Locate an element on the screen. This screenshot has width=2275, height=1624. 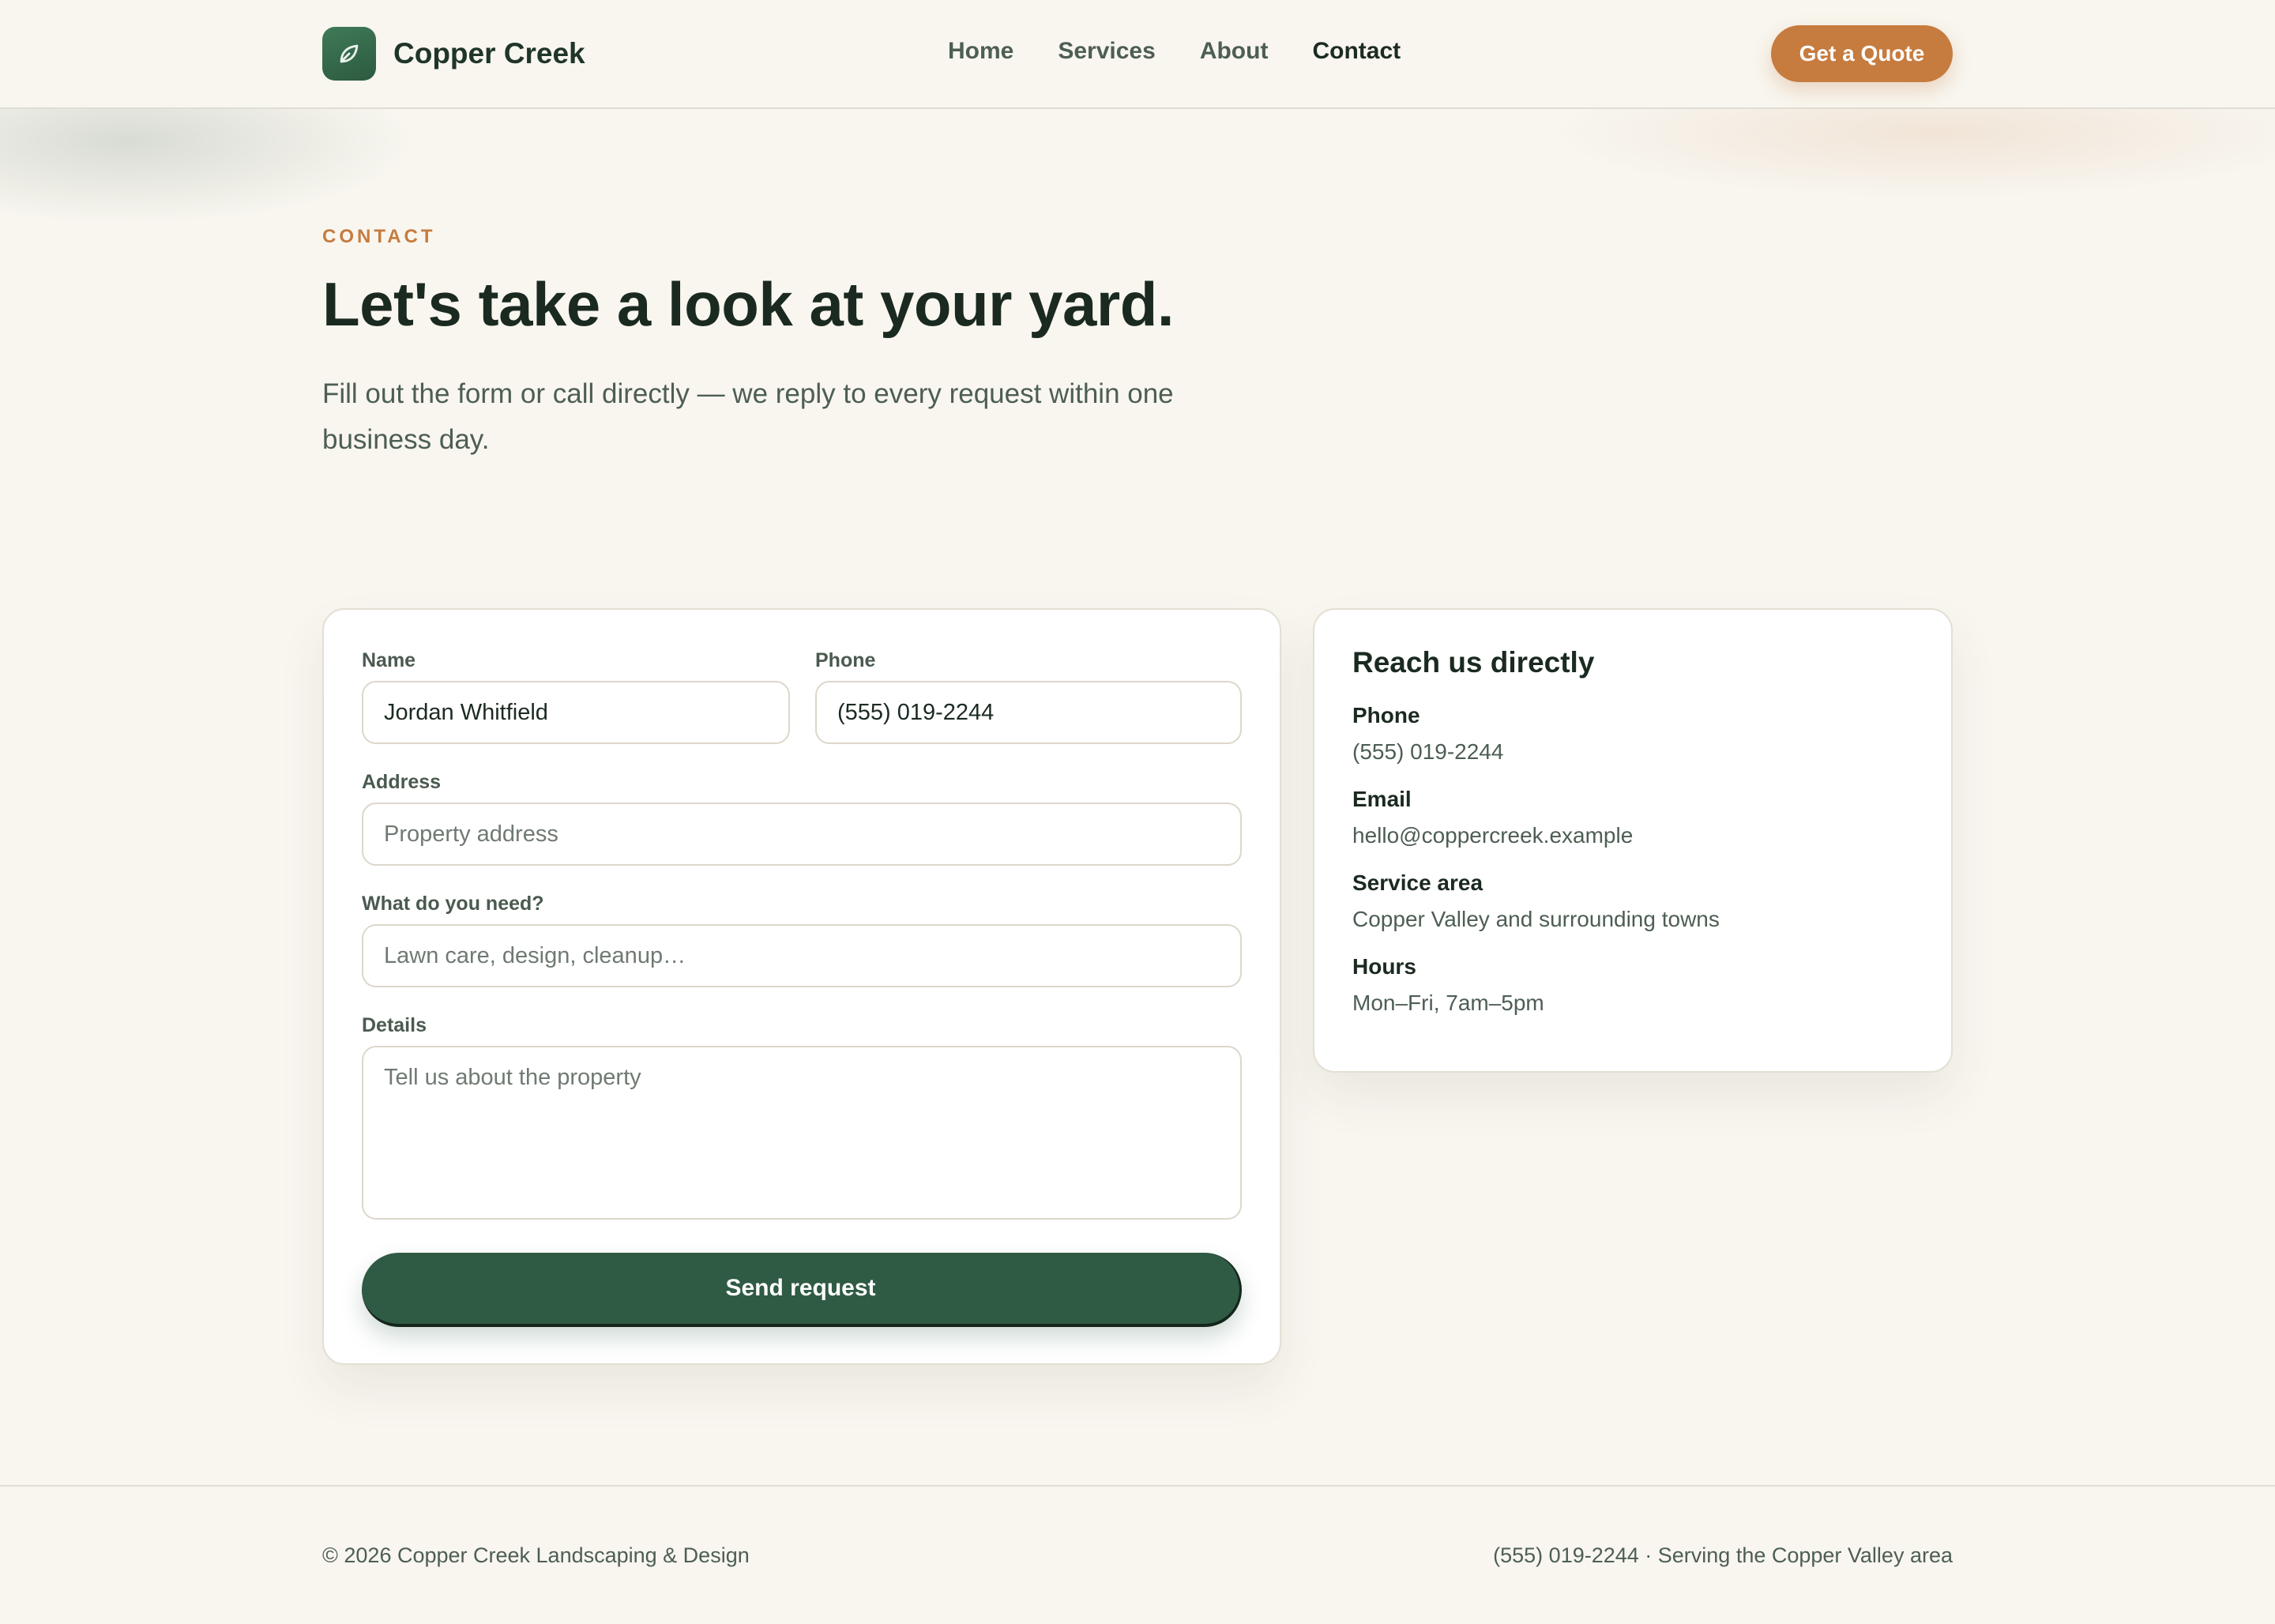
send-request-button: Send request is located at coordinates (802, 1290).